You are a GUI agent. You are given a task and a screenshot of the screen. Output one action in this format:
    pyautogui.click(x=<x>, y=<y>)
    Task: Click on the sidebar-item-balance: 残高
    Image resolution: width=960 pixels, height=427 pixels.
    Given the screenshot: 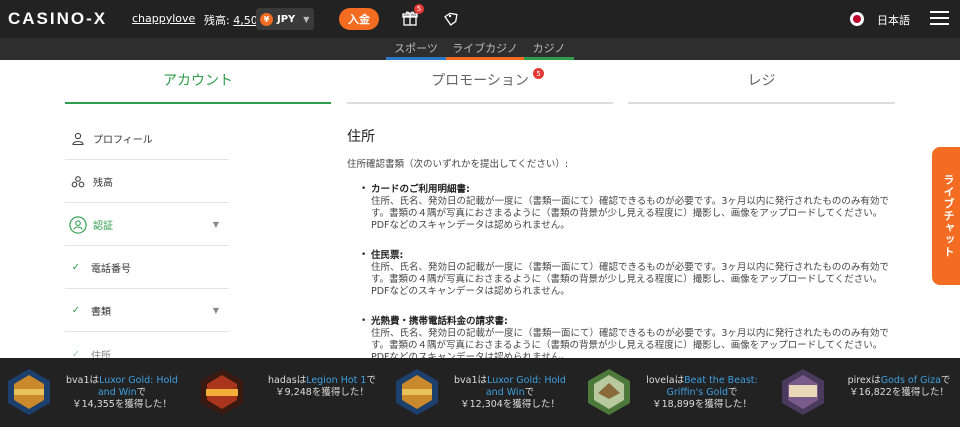 What is the action you would take?
    pyautogui.click(x=147, y=182)
    